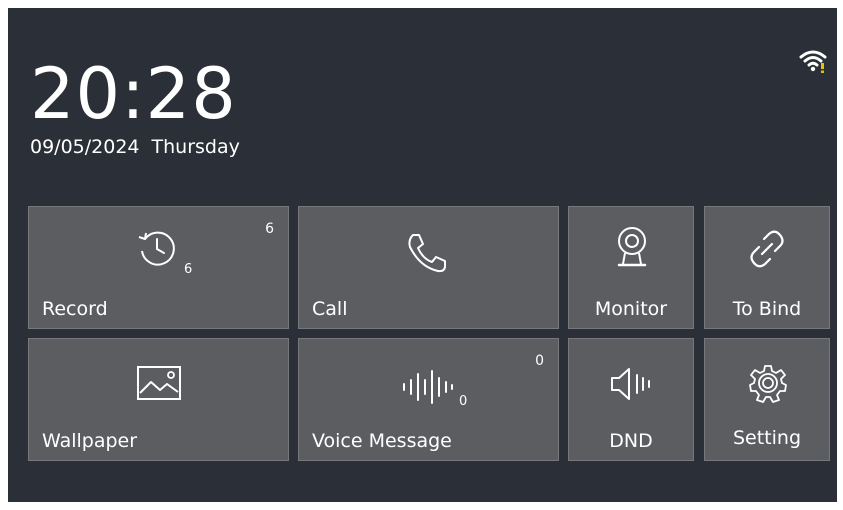 The width and height of the screenshot is (843, 510). Describe the element at coordinates (767, 249) in the screenshot. I see `link-icon` at that location.